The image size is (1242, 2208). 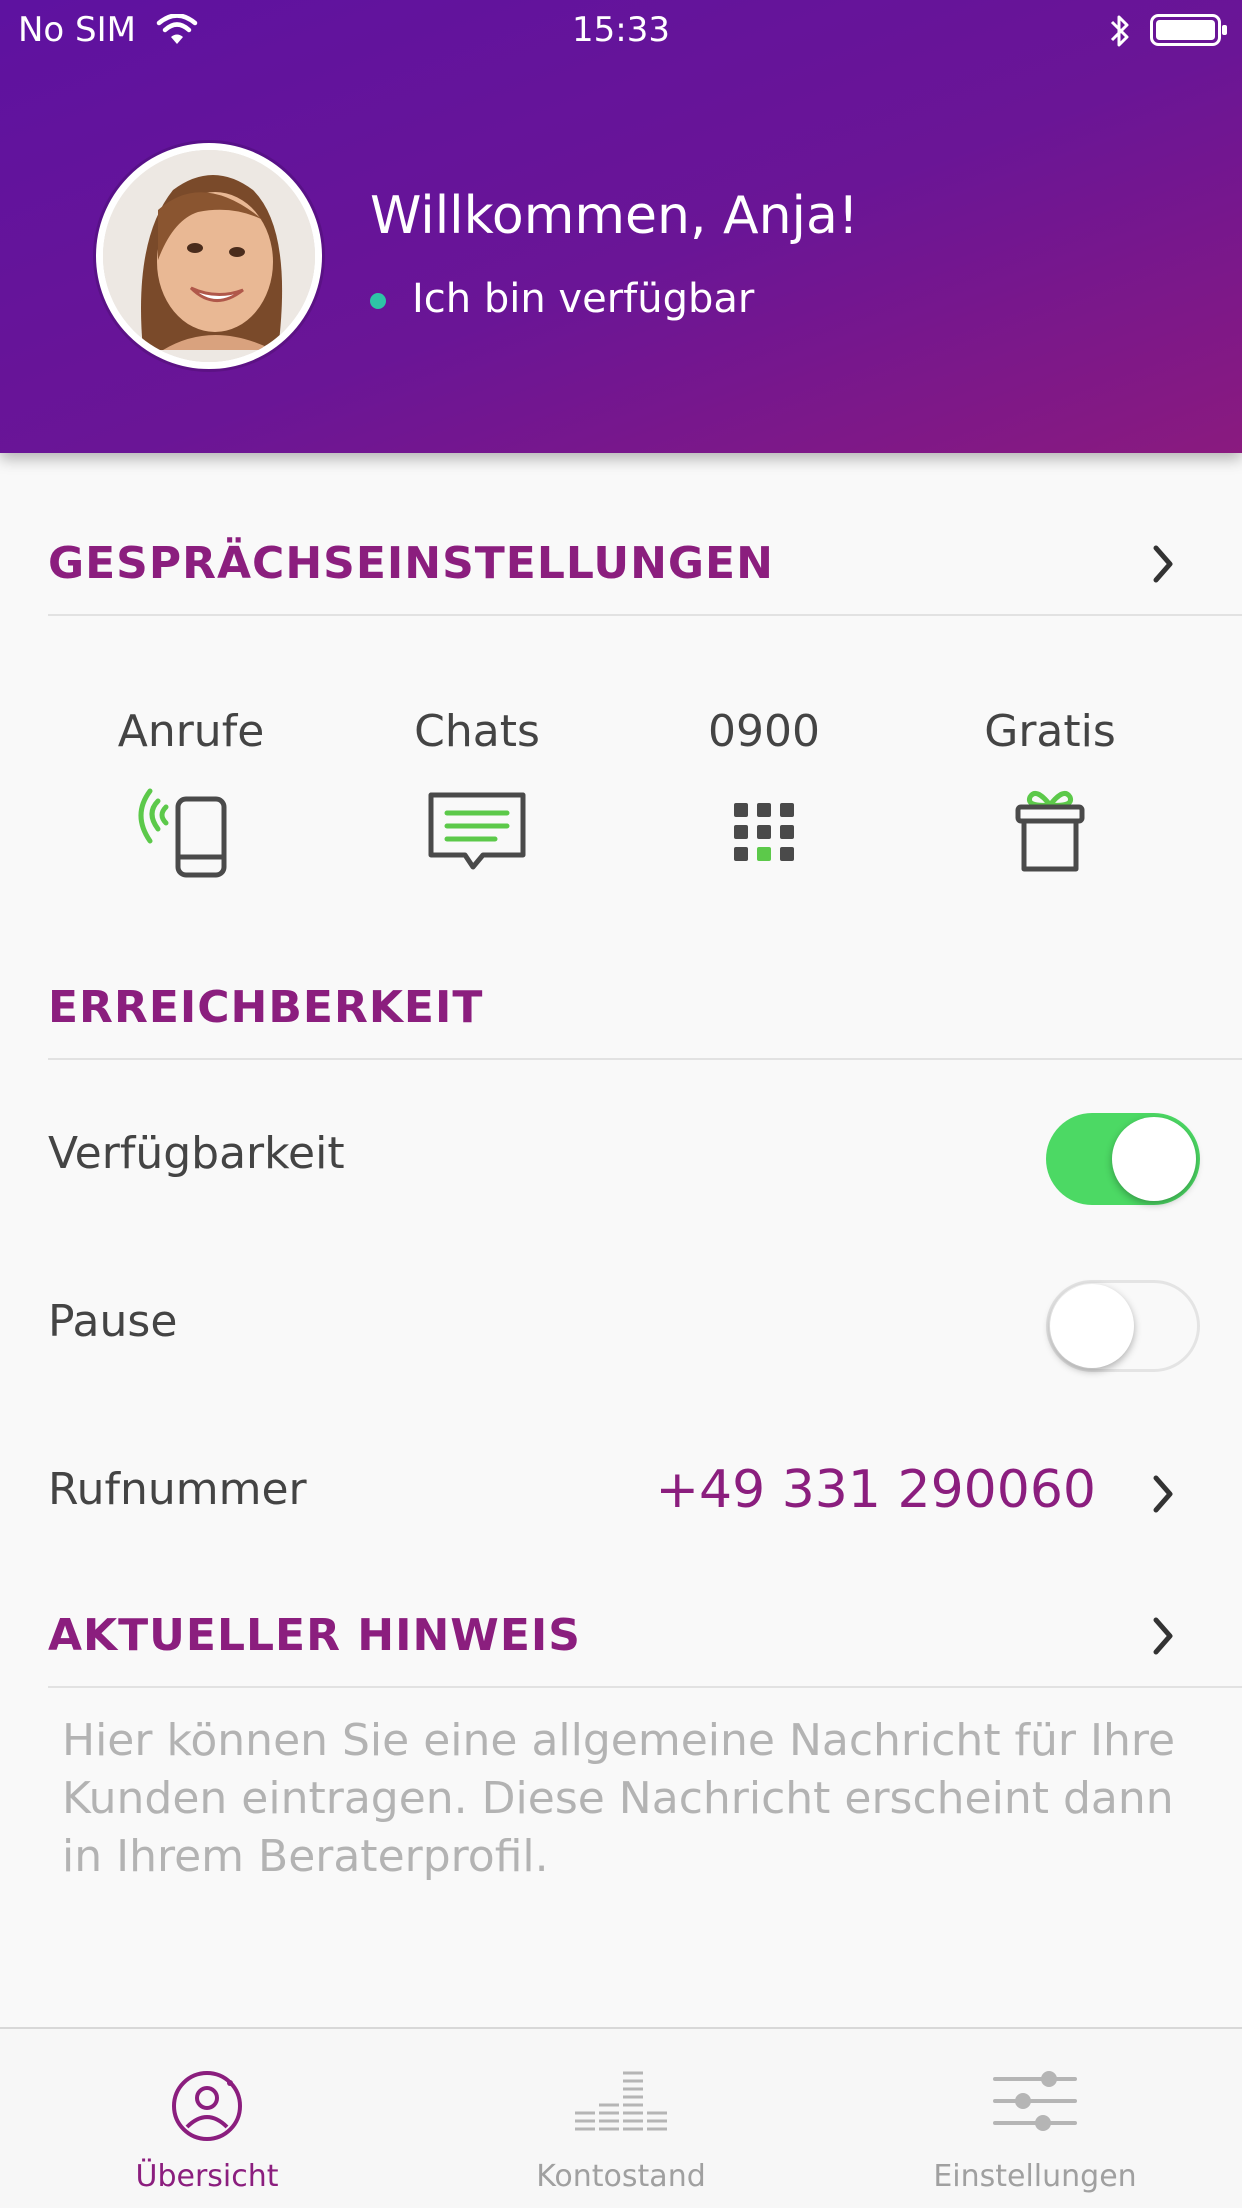 What do you see at coordinates (1050, 831) in the screenshot?
I see `gift-icon` at bounding box center [1050, 831].